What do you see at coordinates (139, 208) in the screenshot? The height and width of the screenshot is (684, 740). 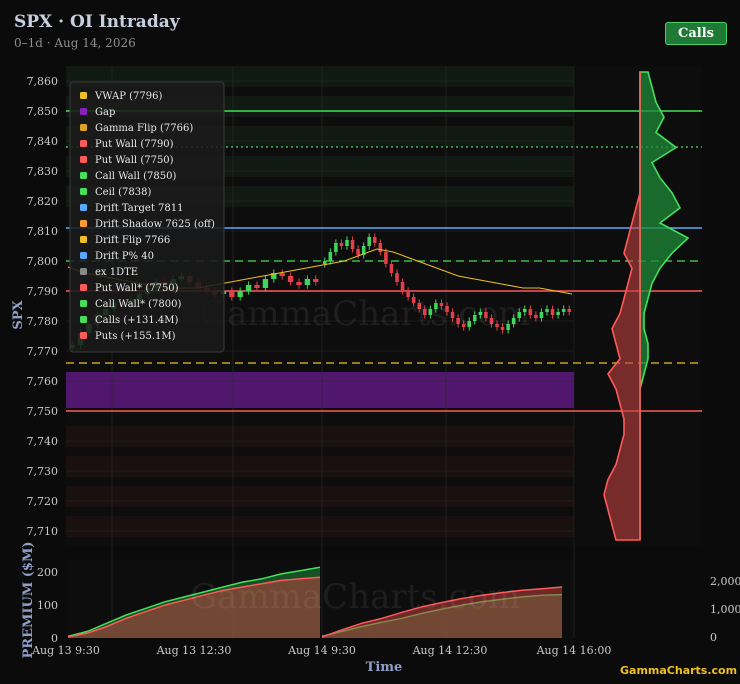 I see `legend-item: Drift Target 7811` at bounding box center [139, 208].